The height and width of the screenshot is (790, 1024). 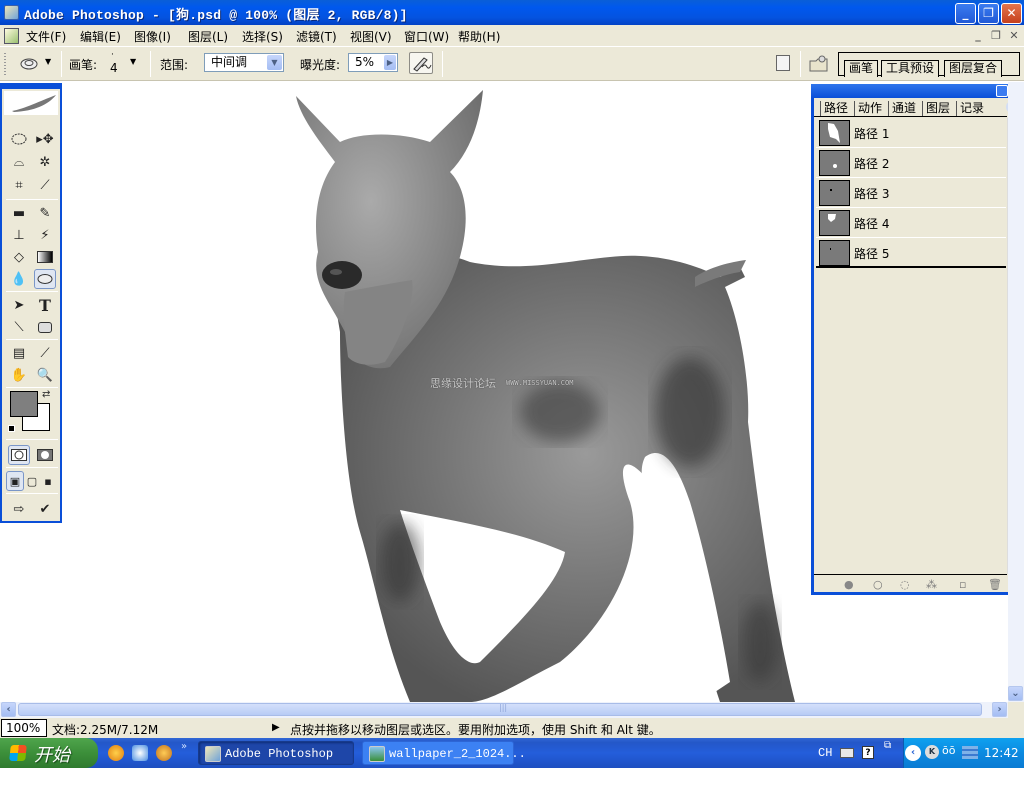 I want to click on path-row: 路径 5, so click(x=911, y=253).